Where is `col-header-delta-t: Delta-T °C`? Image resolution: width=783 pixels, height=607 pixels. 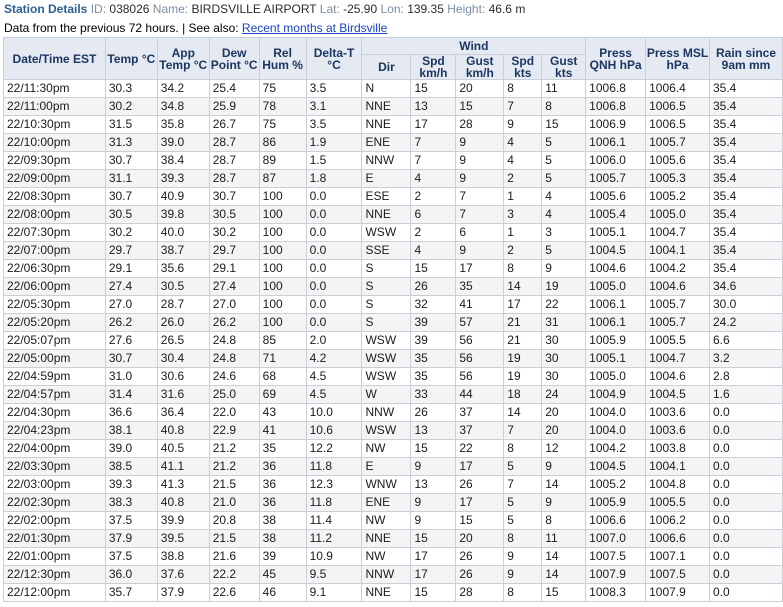
col-header-delta-t: Delta-T °C is located at coordinates (334, 58).